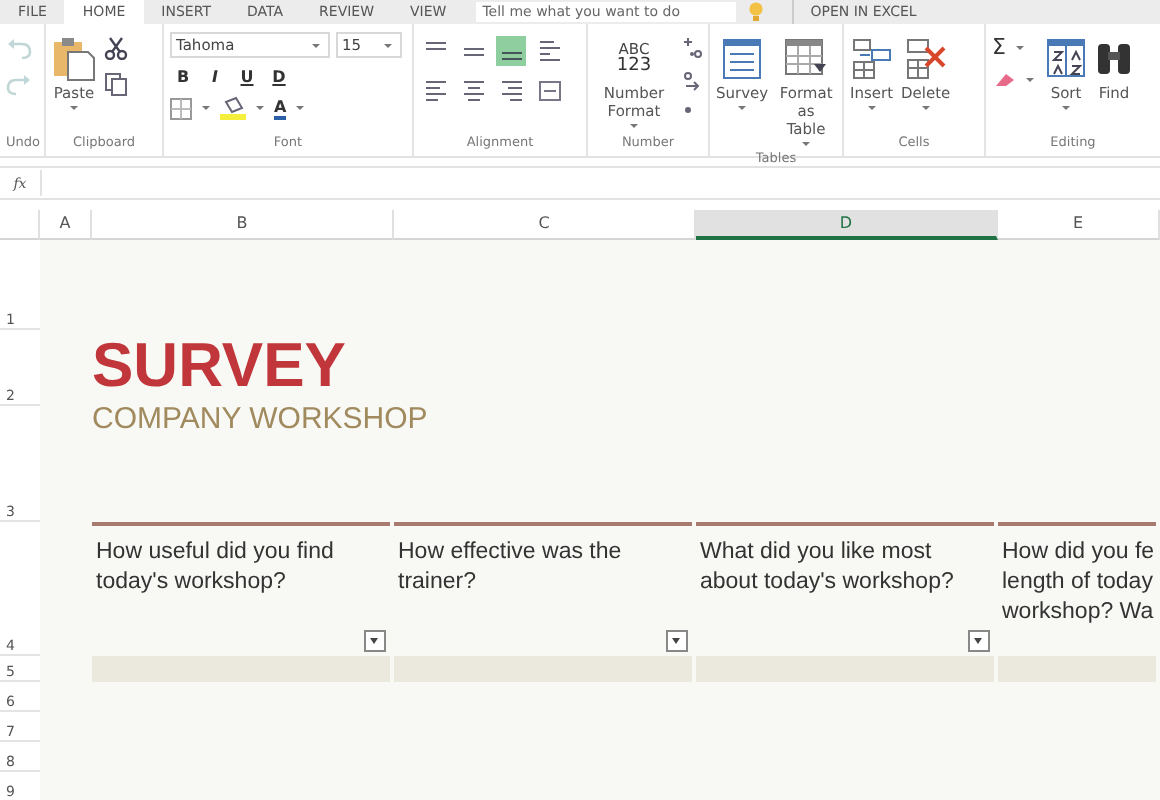 This screenshot has width=1160, height=800. Describe the element at coordinates (435, 46) in the screenshot. I see `align-top-icon` at that location.